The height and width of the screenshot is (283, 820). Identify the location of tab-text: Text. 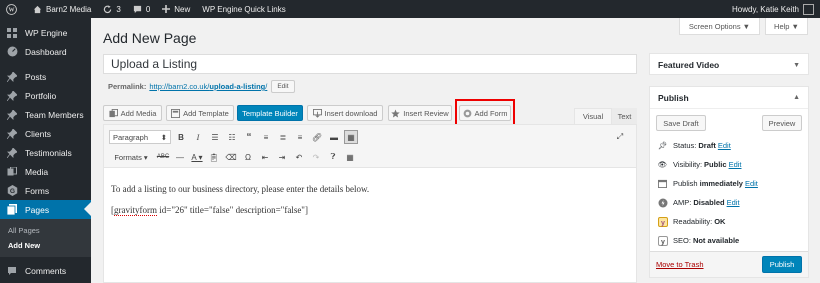
(624, 116).